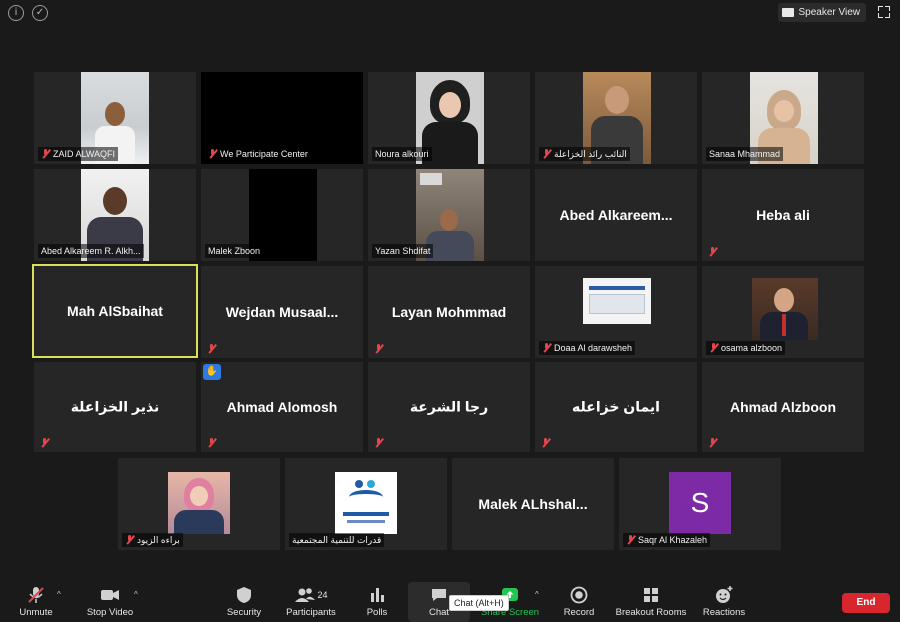 Image resolution: width=900 pixels, height=622 pixels. What do you see at coordinates (377, 595) in the screenshot?
I see `polls-icon` at bounding box center [377, 595].